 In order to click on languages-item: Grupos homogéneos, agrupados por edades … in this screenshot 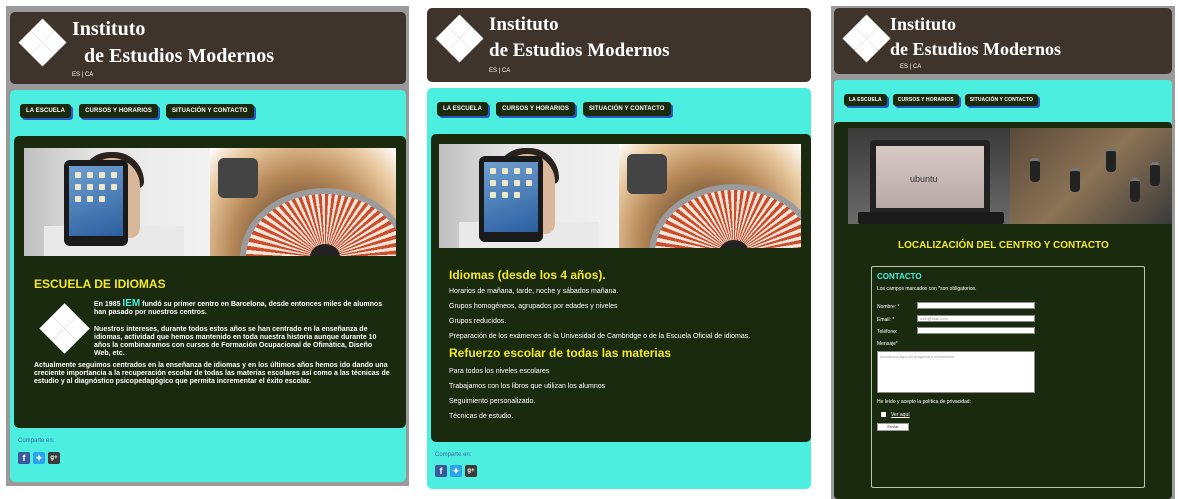, I will do `click(533, 306)`.